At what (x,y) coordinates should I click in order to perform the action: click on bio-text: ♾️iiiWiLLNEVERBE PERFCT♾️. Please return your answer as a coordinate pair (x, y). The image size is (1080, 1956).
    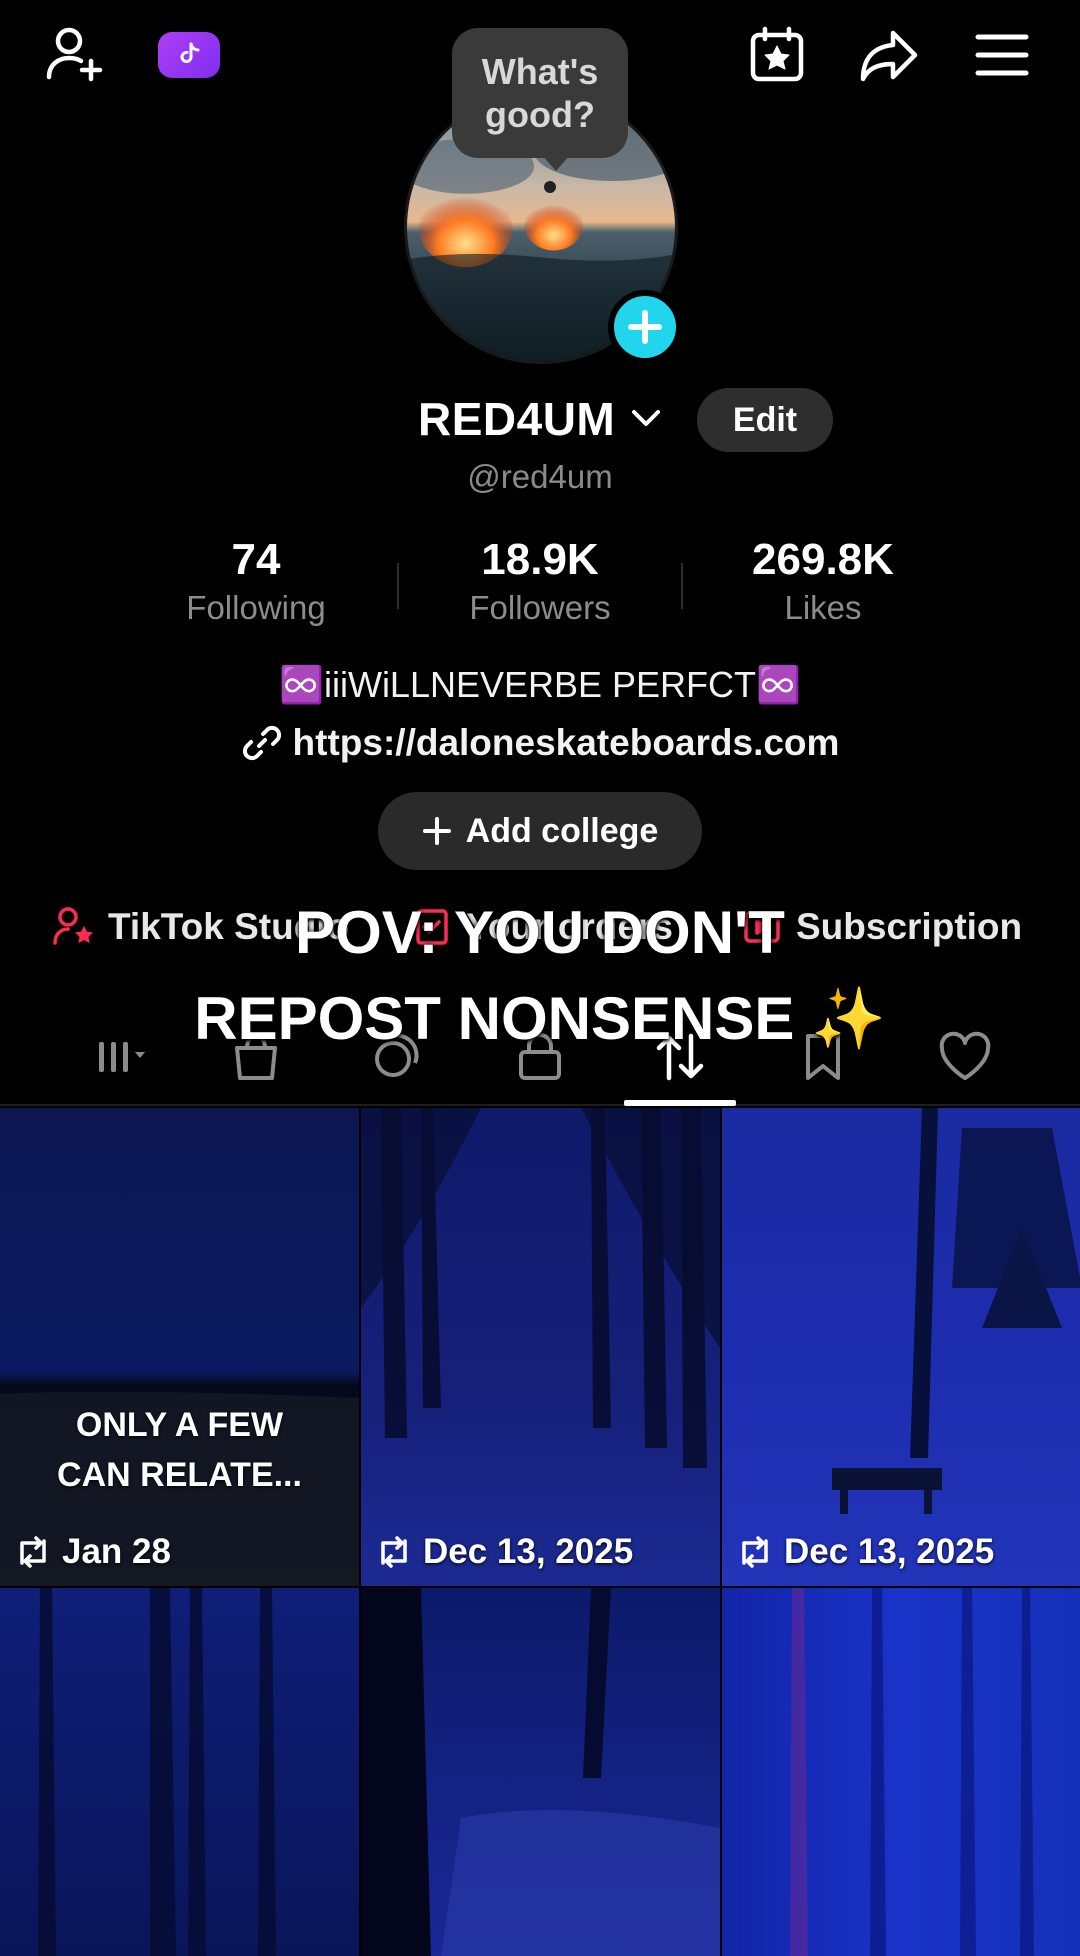
    Looking at the image, I should click on (540, 684).